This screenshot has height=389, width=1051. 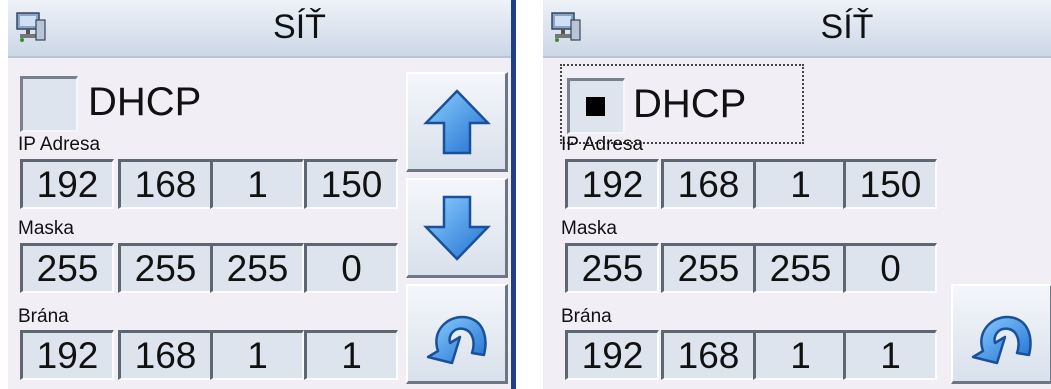 I want to click on scroll-up-button, so click(x=457, y=122).